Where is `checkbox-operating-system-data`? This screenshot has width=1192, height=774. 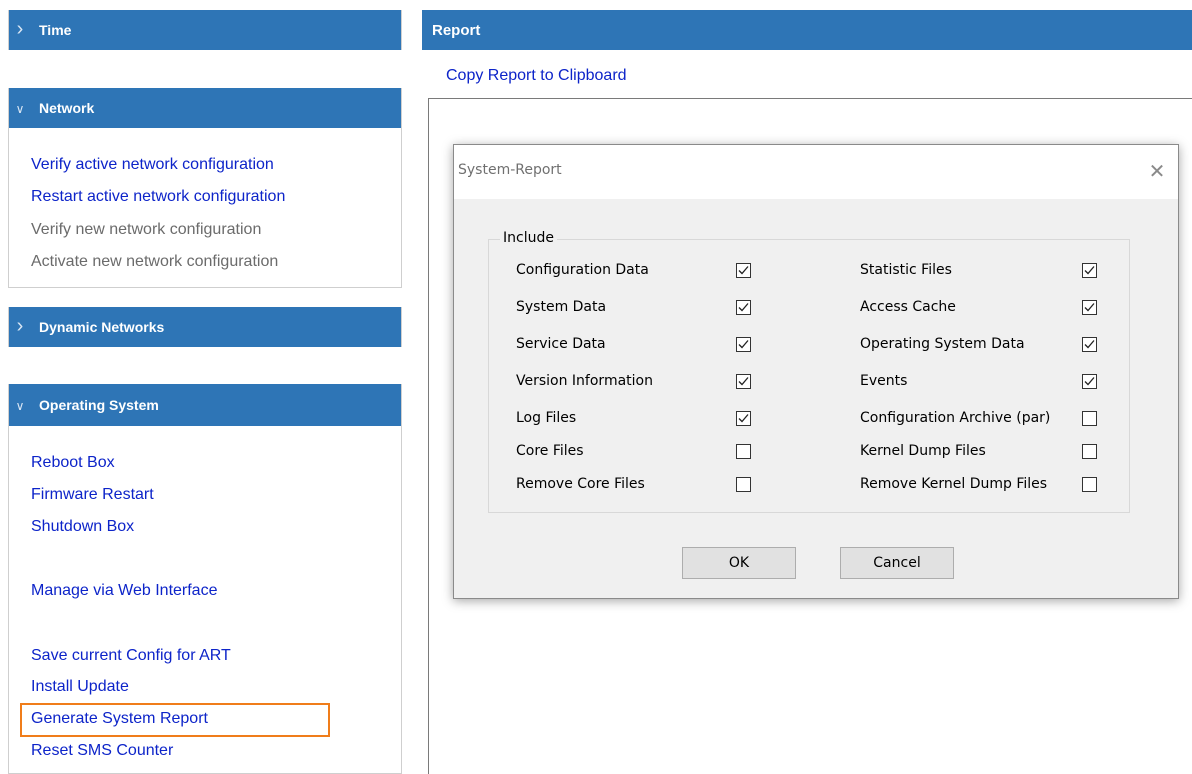 checkbox-operating-system-data is located at coordinates (1089, 344).